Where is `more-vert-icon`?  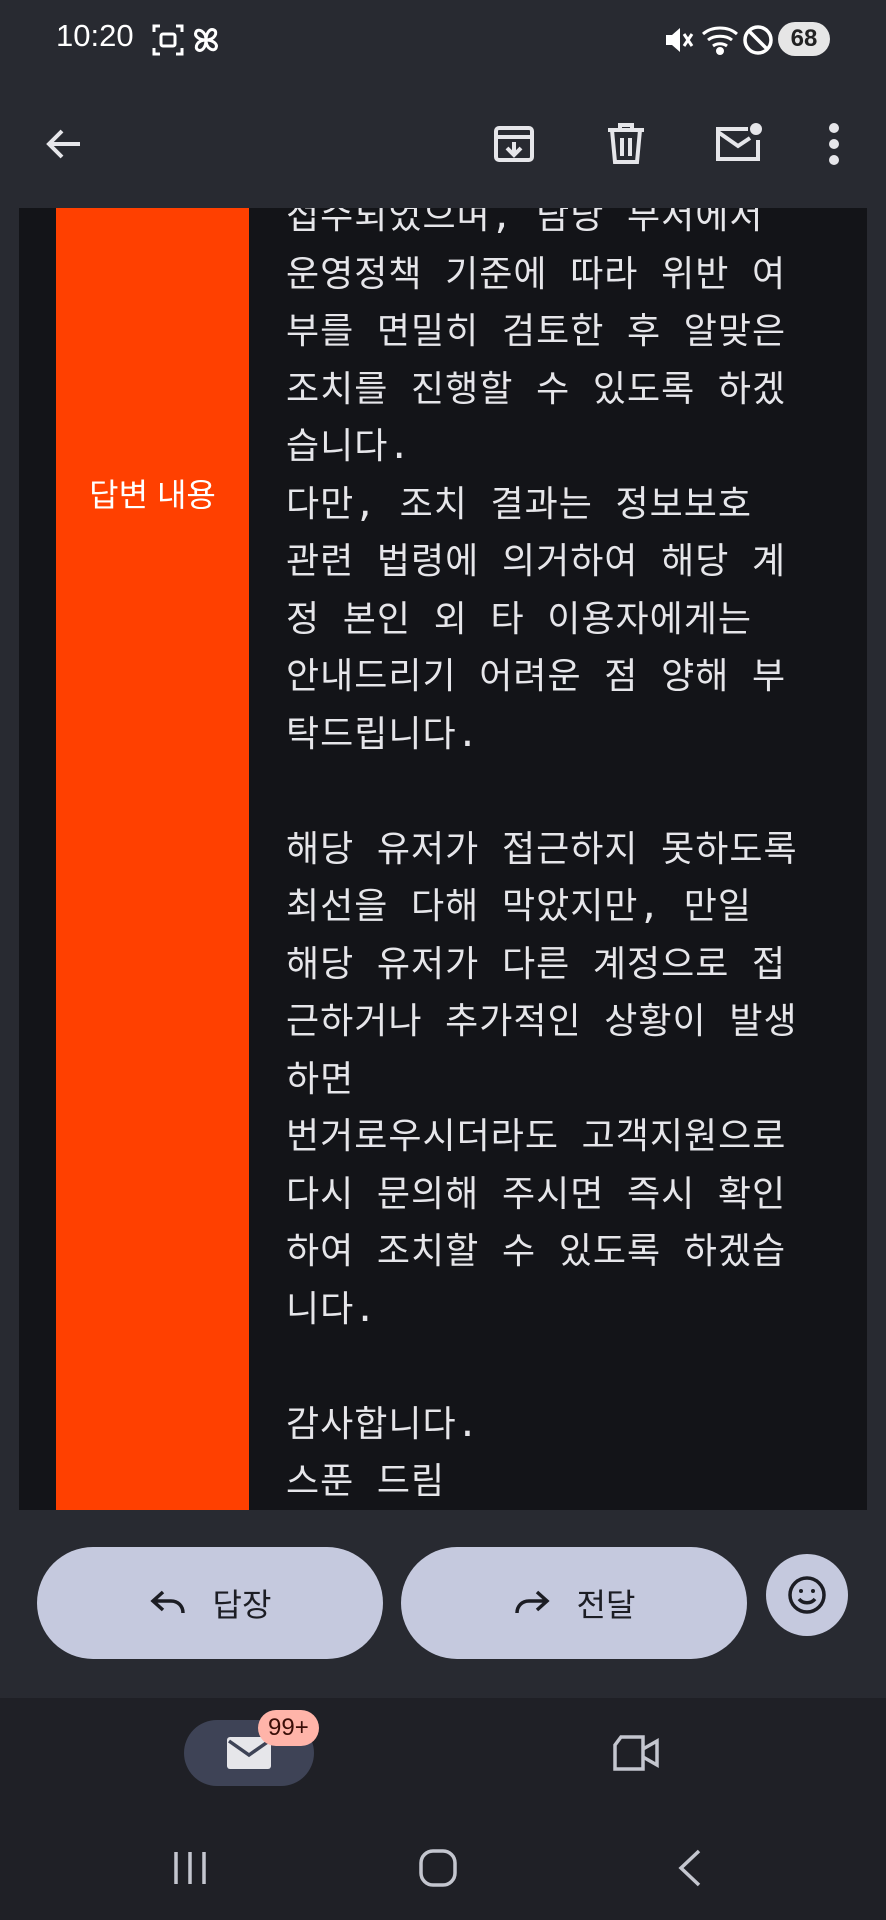
more-vert-icon is located at coordinates (834, 144).